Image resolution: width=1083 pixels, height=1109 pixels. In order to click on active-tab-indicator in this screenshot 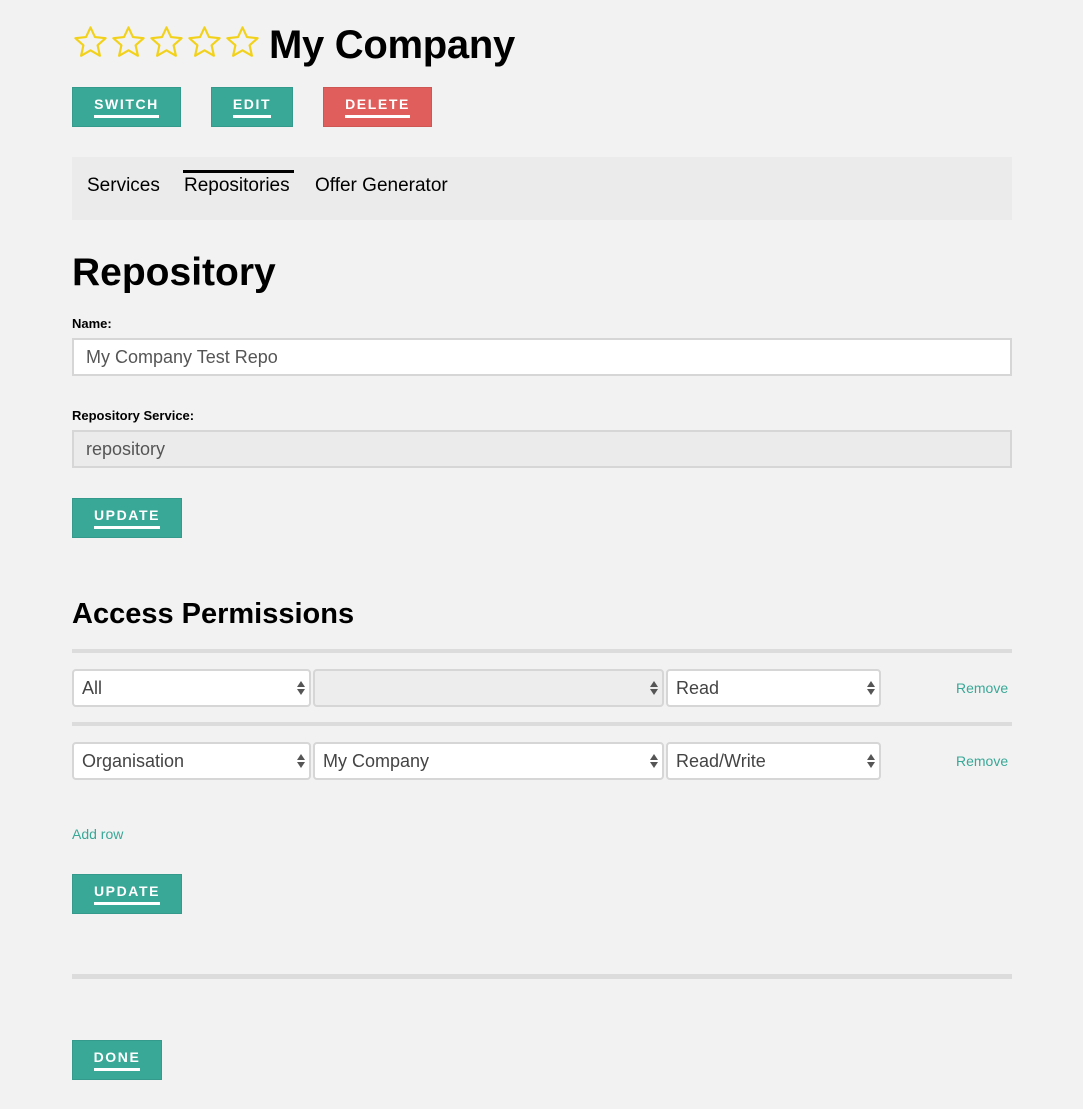, I will do `click(238, 171)`.